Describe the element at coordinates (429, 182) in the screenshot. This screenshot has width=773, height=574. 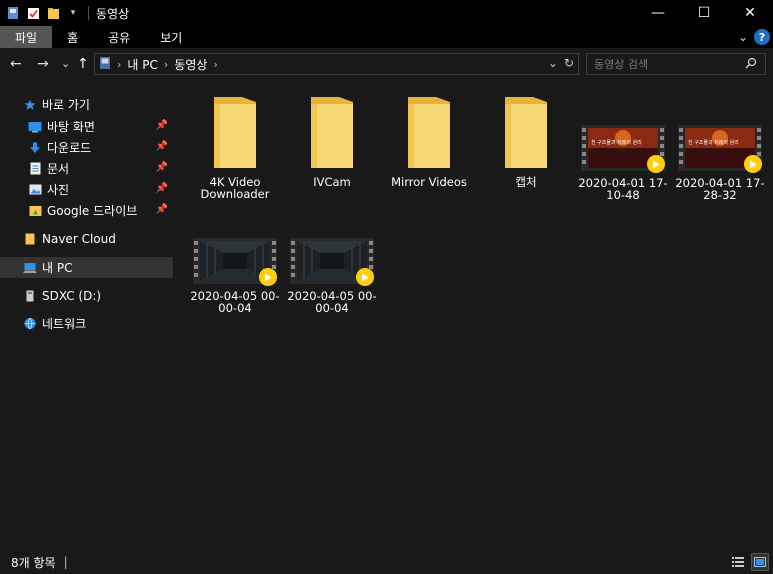
I see `file-name: Mirror Videos` at that location.